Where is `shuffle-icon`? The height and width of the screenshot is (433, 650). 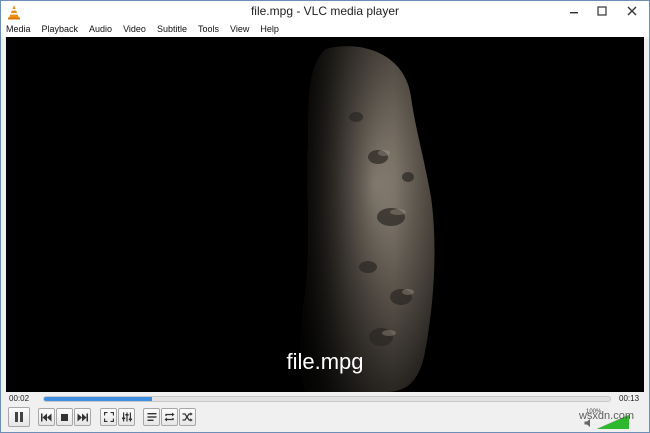 shuffle-icon is located at coordinates (187, 417).